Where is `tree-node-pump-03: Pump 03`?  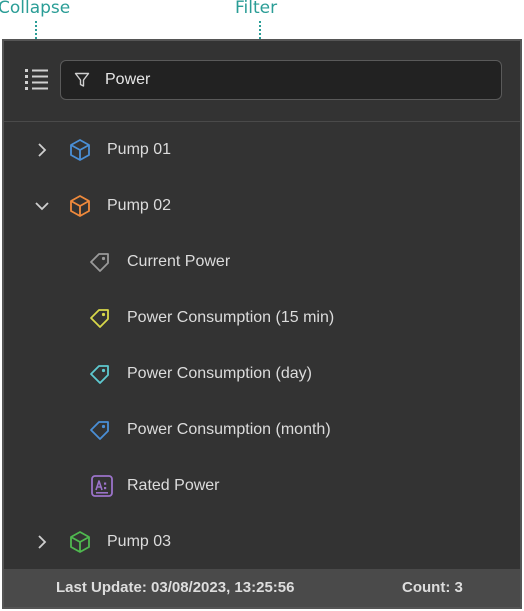
tree-node-pump-03: Pump 03 is located at coordinates (262, 542).